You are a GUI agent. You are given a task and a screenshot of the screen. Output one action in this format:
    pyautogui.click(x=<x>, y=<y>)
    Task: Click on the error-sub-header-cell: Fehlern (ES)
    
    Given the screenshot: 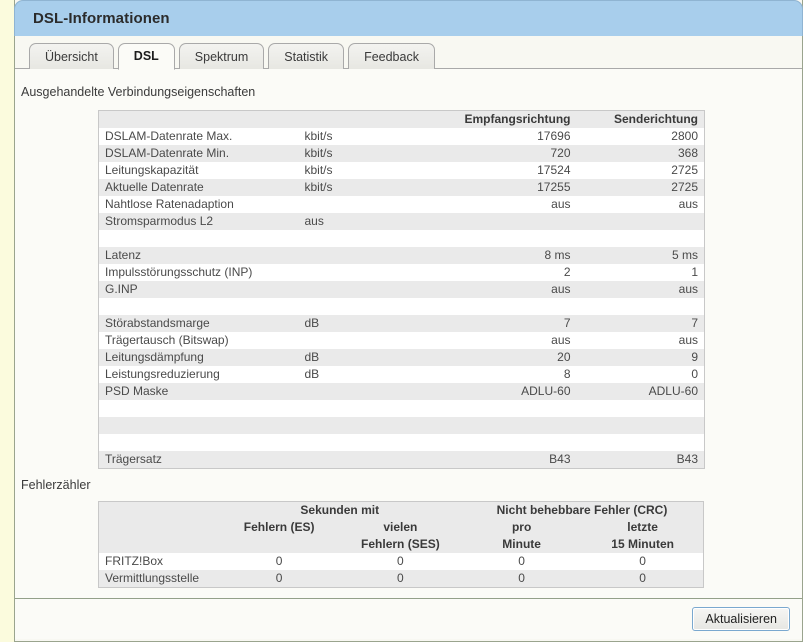 What is the action you would take?
    pyautogui.click(x=279, y=527)
    